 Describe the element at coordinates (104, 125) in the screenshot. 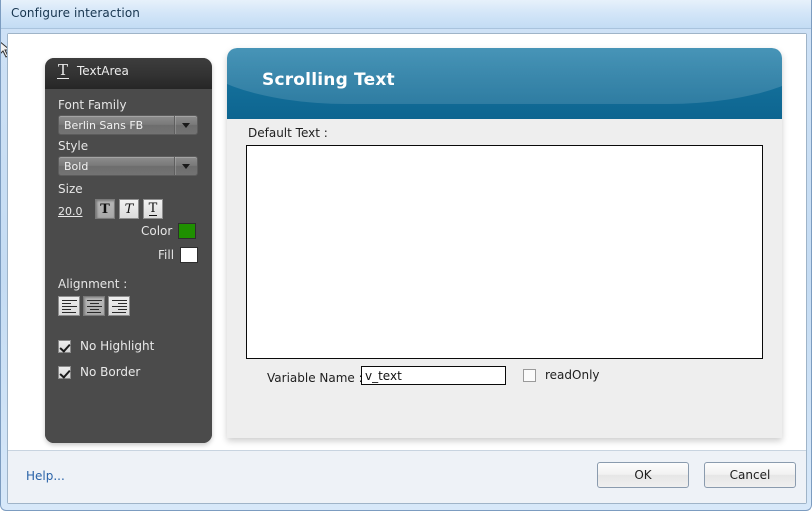

I see `font-family-value: Berlin Sans FB` at that location.